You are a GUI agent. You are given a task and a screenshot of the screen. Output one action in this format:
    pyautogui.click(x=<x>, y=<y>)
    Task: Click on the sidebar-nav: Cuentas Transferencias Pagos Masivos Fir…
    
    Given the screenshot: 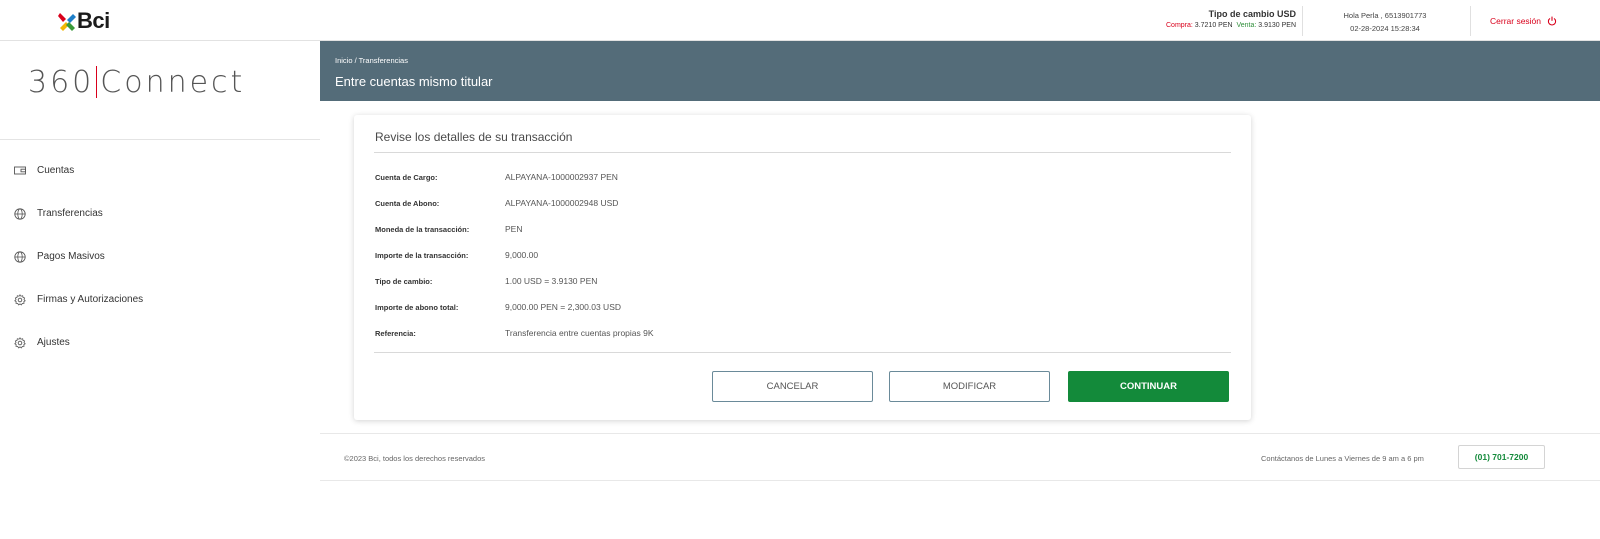 What is the action you would take?
    pyautogui.click(x=160, y=256)
    